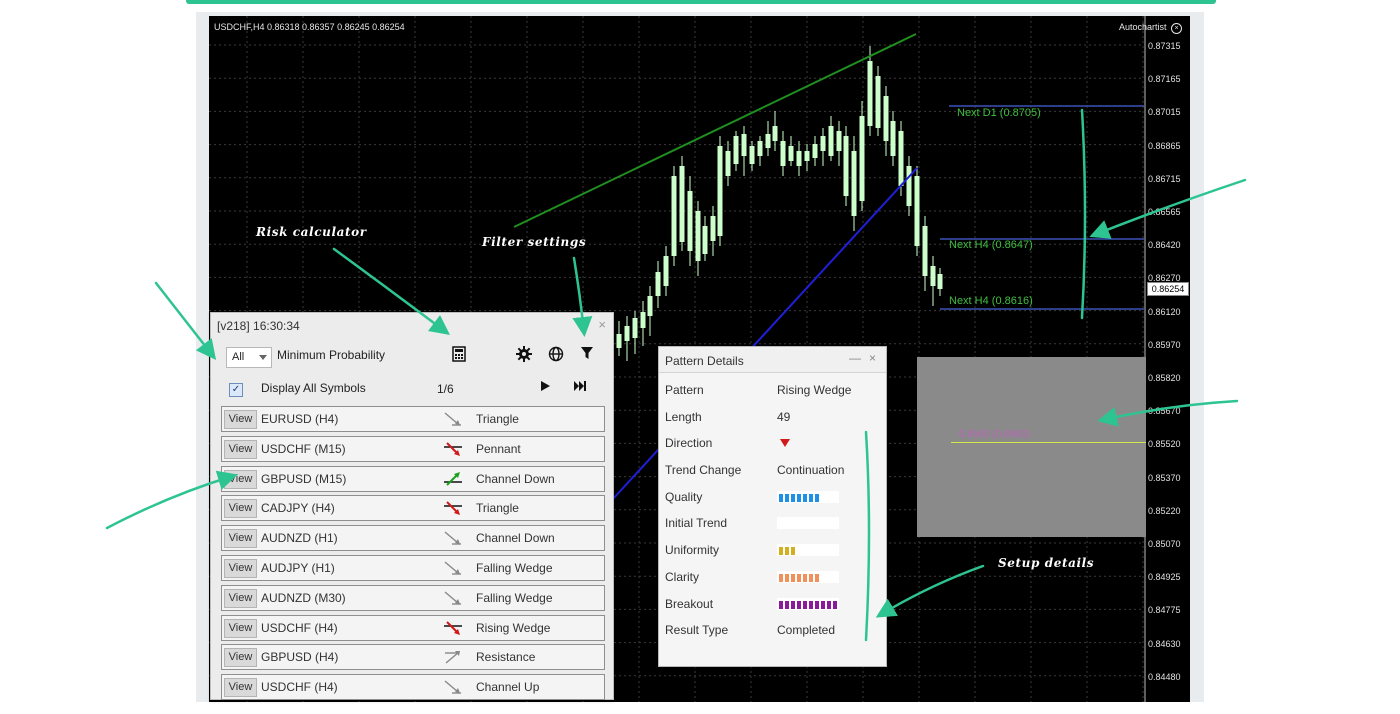  Describe the element at coordinates (413, 687) in the screenshot. I see `list-item: View USDCHF (H4) Channel Up` at that location.